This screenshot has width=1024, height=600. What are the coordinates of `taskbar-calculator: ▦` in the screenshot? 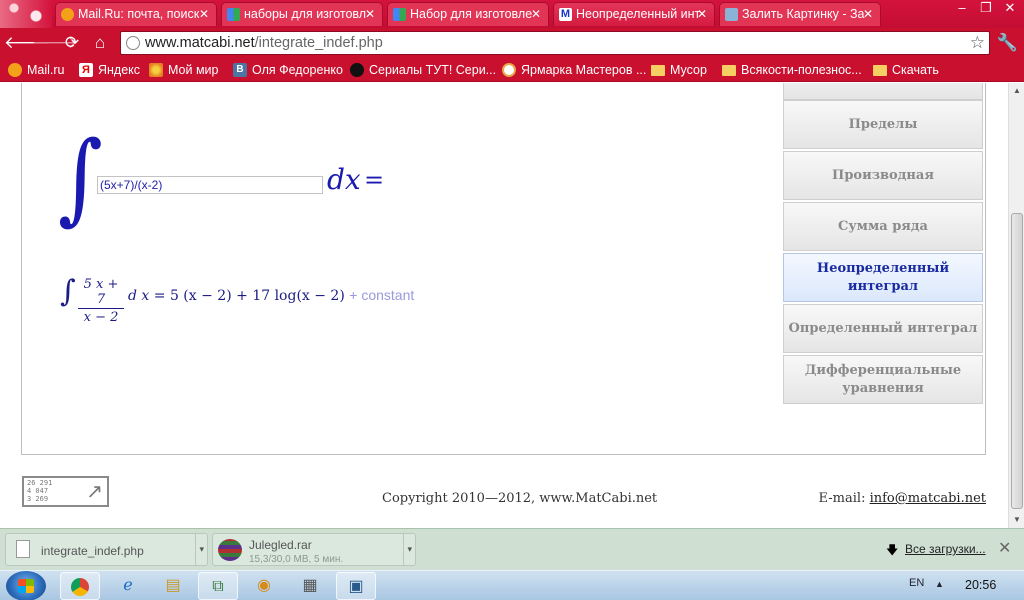 It's located at (310, 586).